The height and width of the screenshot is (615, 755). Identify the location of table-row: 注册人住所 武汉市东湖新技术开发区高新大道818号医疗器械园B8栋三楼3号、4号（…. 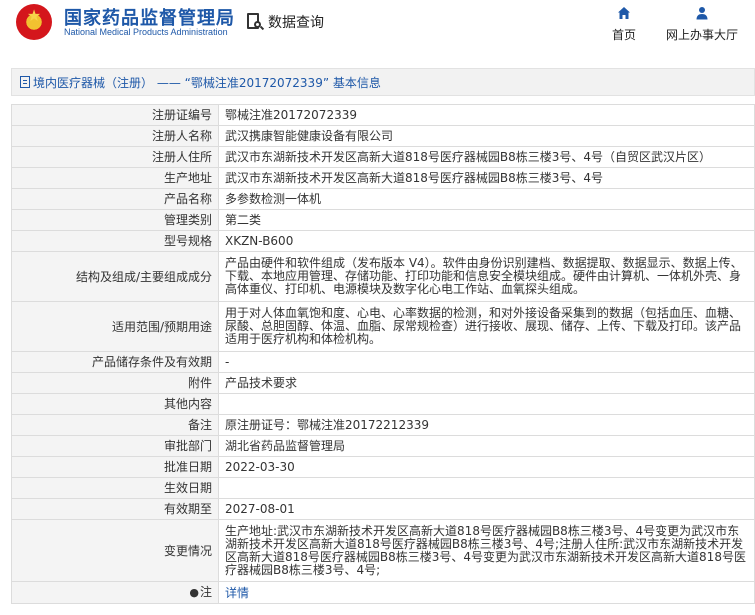
(383, 157).